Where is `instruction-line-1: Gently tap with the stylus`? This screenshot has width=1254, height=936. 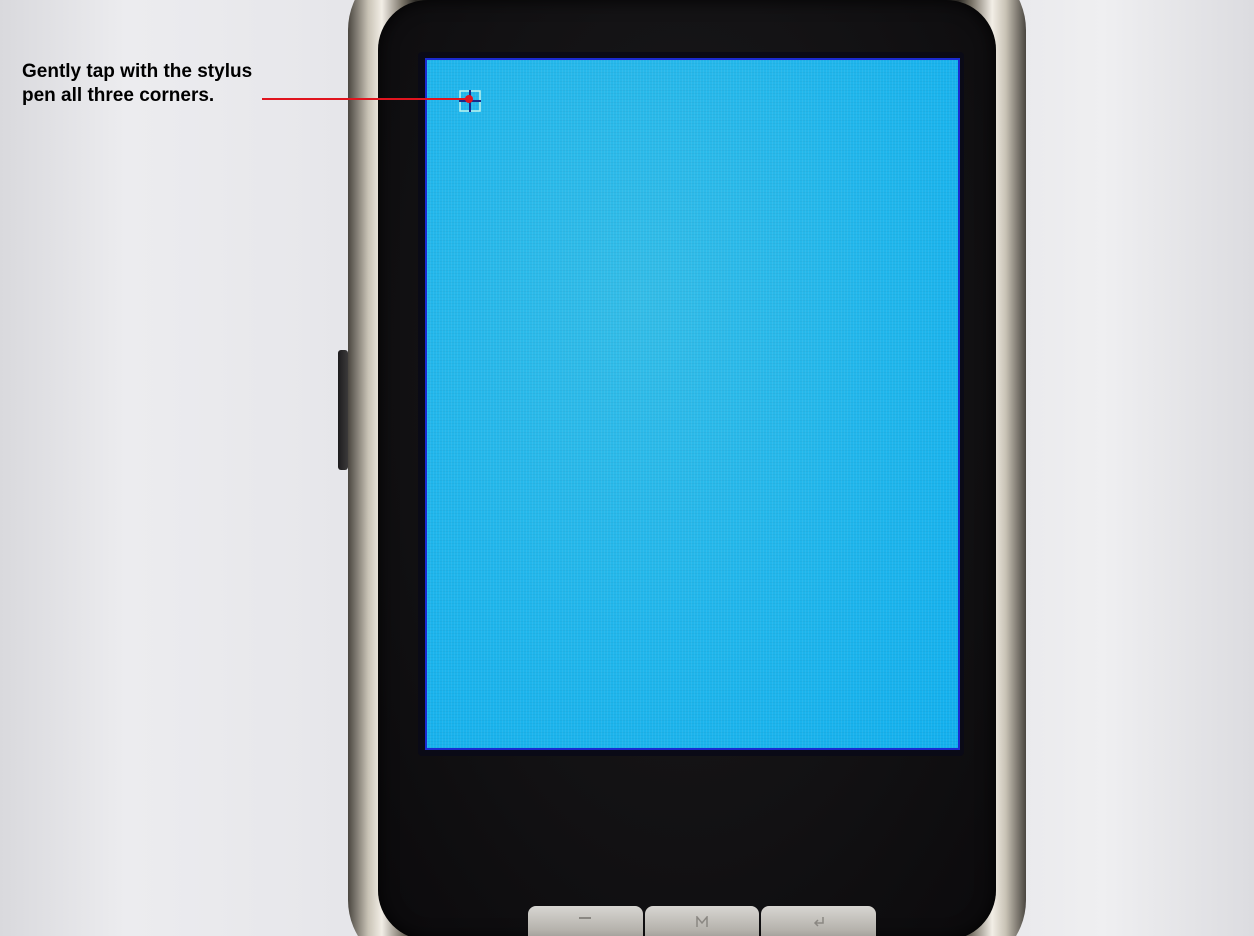 instruction-line-1: Gently tap with the stylus is located at coordinates (137, 71).